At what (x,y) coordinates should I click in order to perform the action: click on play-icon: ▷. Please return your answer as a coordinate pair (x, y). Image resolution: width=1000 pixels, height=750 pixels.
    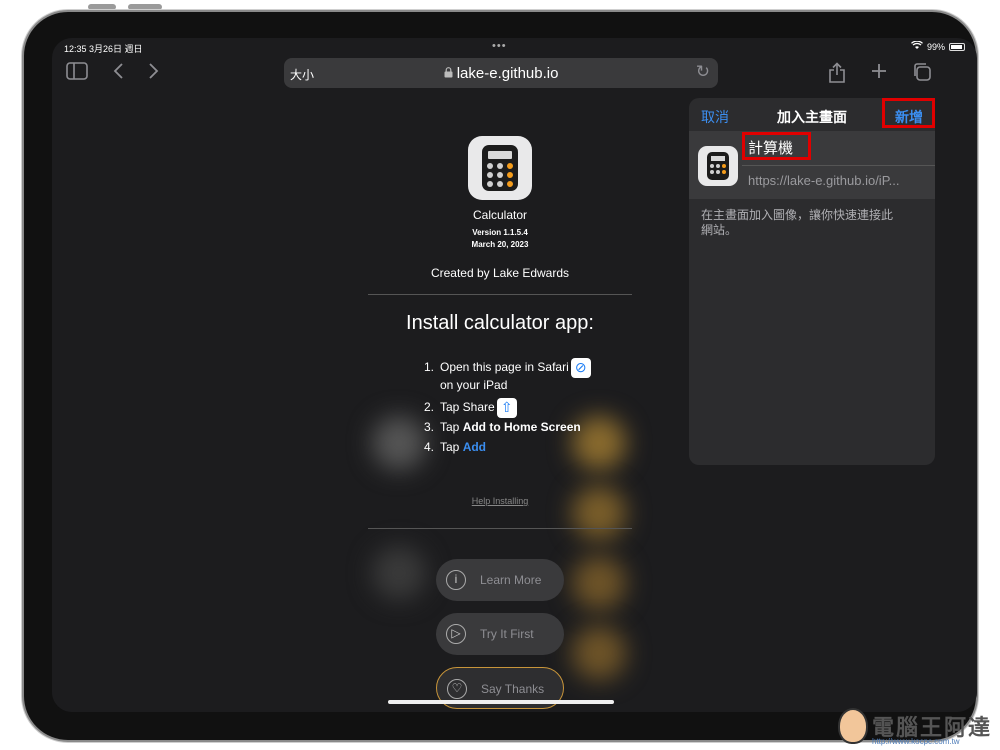
    Looking at the image, I should click on (456, 634).